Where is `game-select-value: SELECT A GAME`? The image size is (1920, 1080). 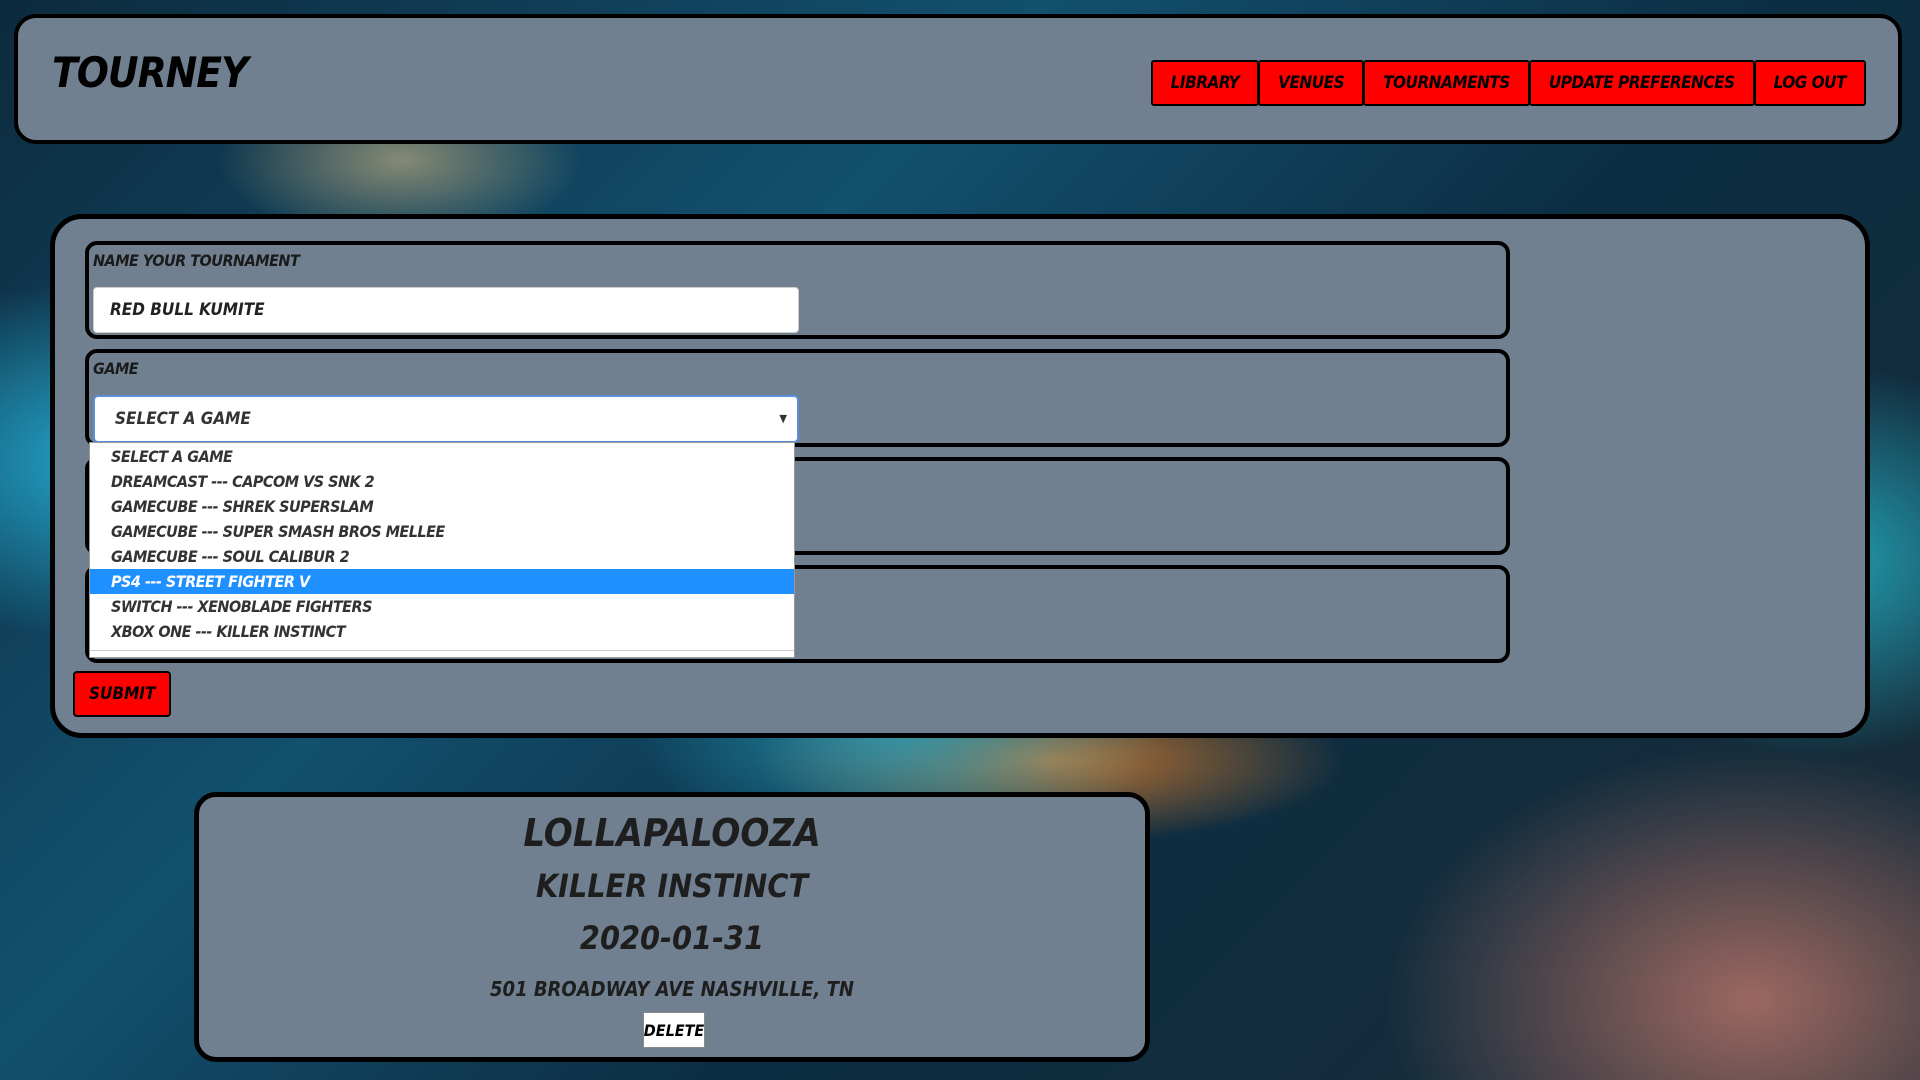 game-select-value: SELECT A GAME is located at coordinates (183, 419).